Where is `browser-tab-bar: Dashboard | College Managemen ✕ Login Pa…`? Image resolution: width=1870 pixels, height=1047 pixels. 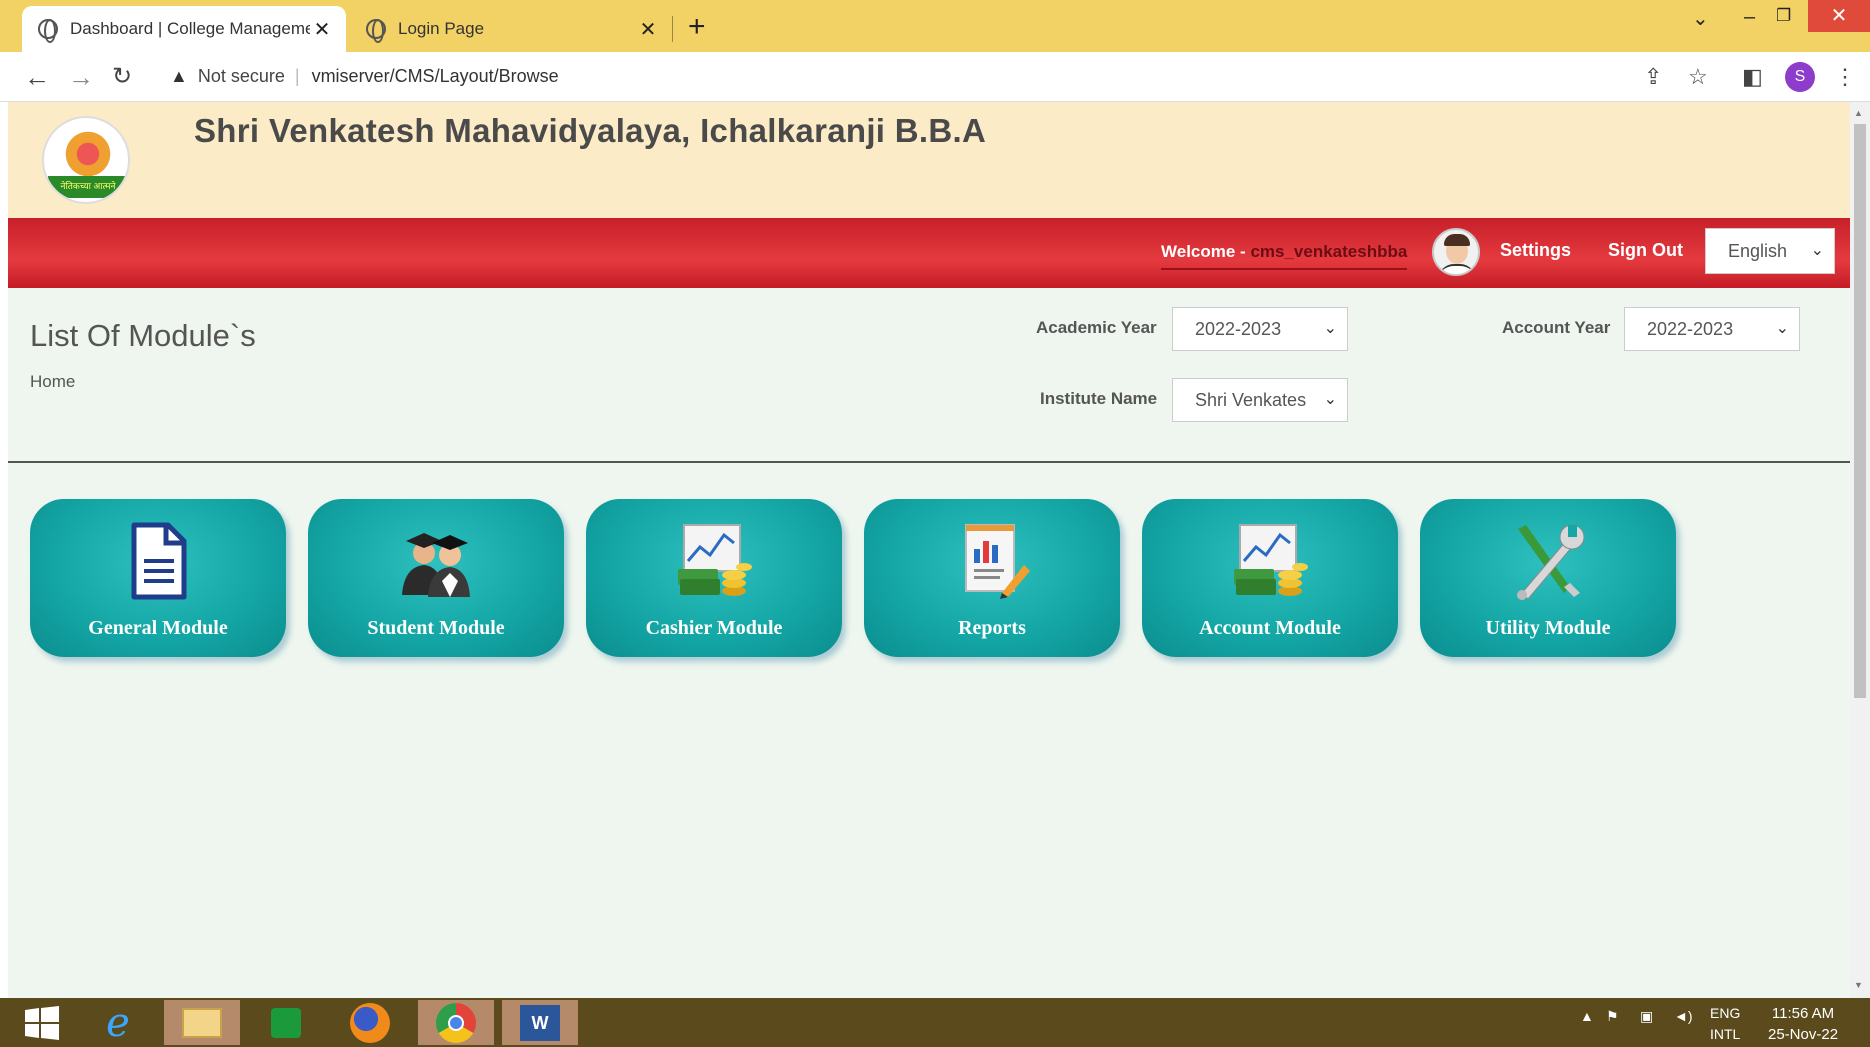 browser-tab-bar: Dashboard | College Managemen ✕ Login Pa… is located at coordinates (935, 26).